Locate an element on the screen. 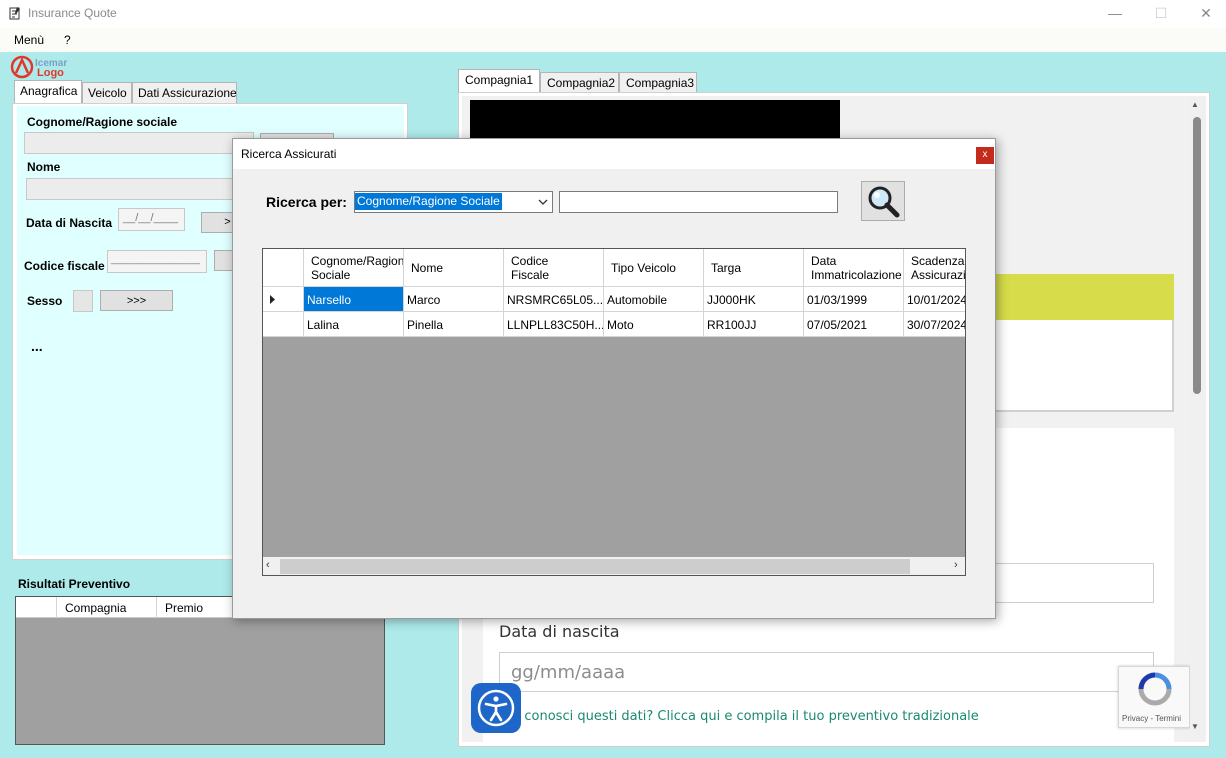 This screenshot has height=758, width=1226. company-logo: Icemar Logo is located at coordinates (50, 67).